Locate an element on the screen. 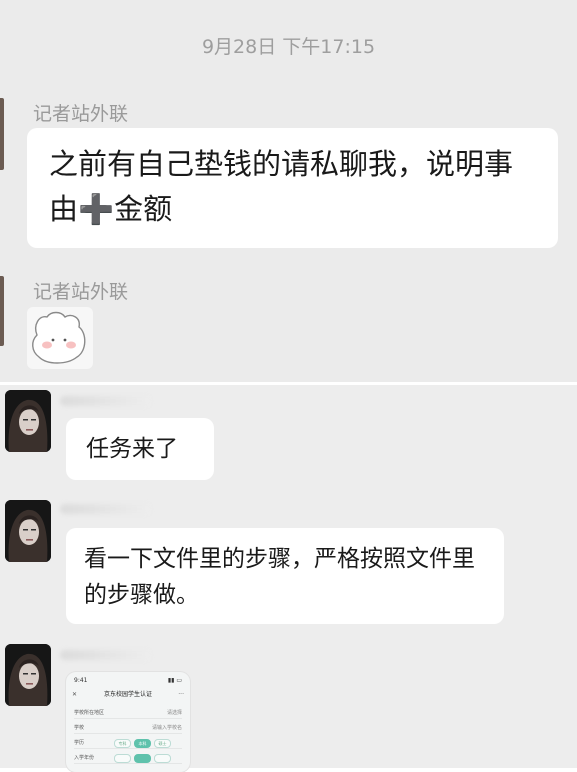 The image size is (577, 772). bunny-sticker is located at coordinates (60, 338).